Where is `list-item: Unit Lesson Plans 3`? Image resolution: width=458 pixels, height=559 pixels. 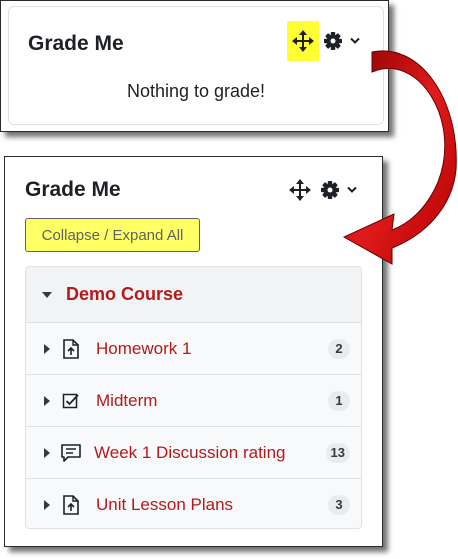 list-item: Unit Lesson Plans 3 is located at coordinates (193, 503).